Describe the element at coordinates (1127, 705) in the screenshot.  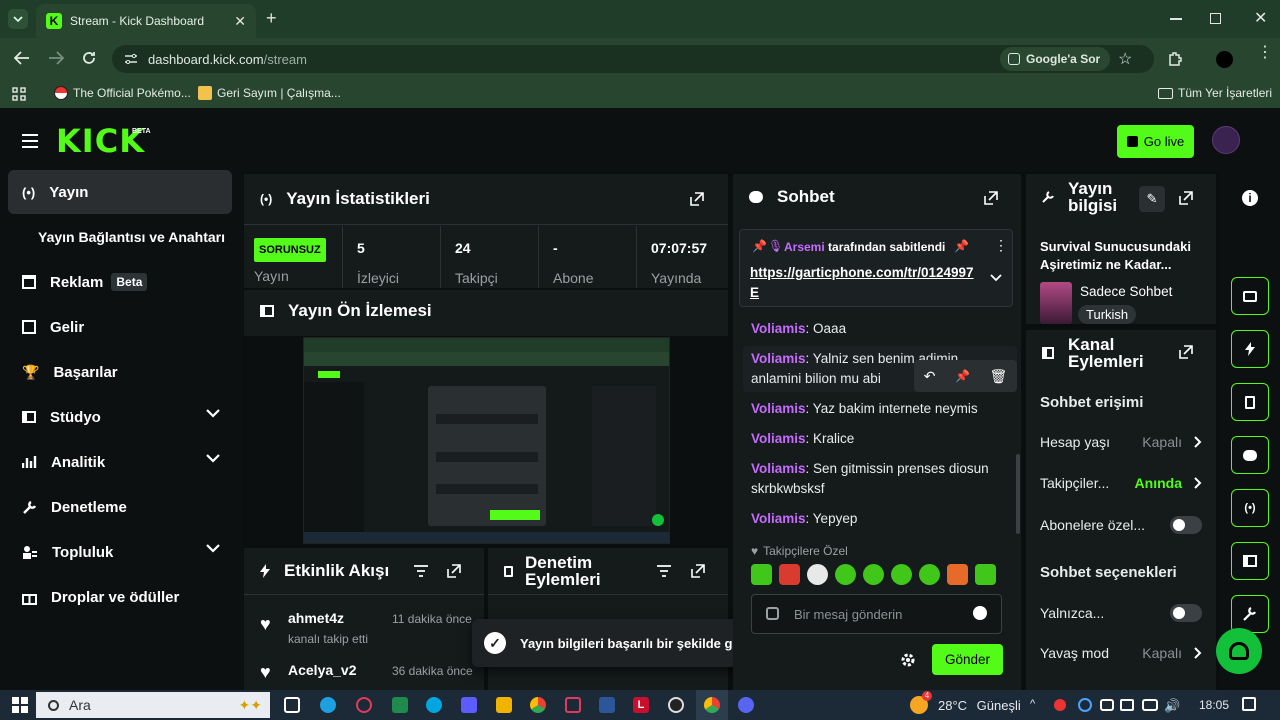
I see `tray-battery-icon` at that location.